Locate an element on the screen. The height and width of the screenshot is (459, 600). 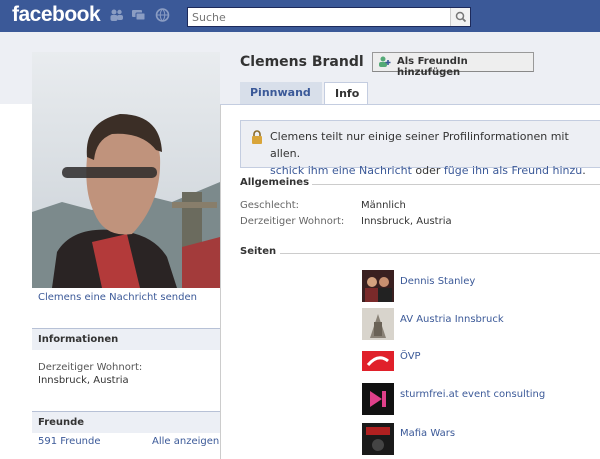
page-thumb-av-austria is located at coordinates (378, 324).